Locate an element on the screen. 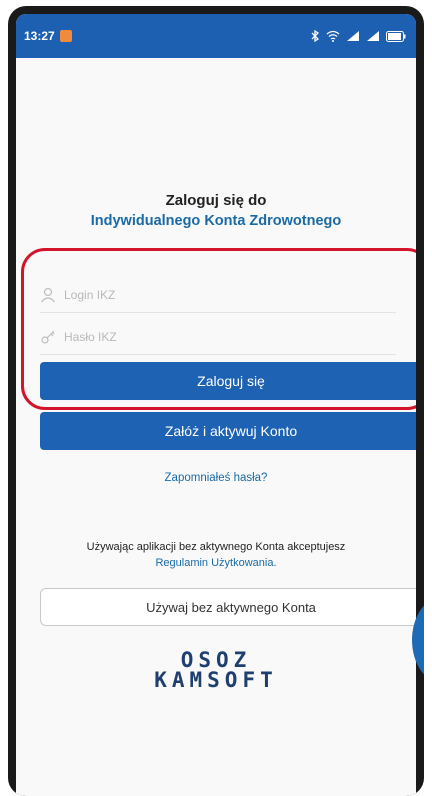 This screenshot has height=796, width=432. signal-icon is located at coordinates (353, 36).